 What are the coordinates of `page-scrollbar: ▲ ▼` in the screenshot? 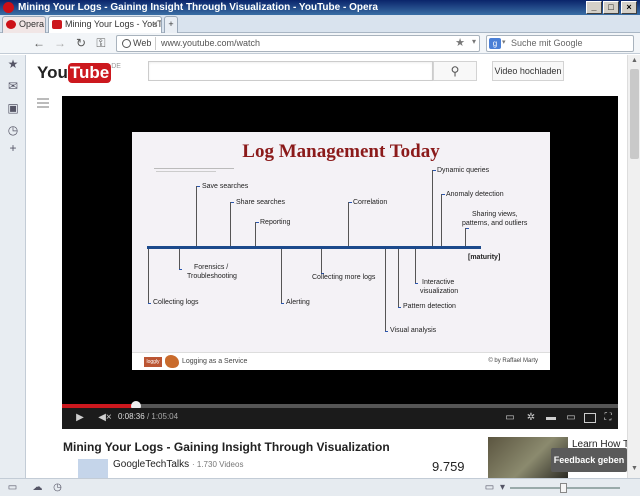 It's located at (633, 266).